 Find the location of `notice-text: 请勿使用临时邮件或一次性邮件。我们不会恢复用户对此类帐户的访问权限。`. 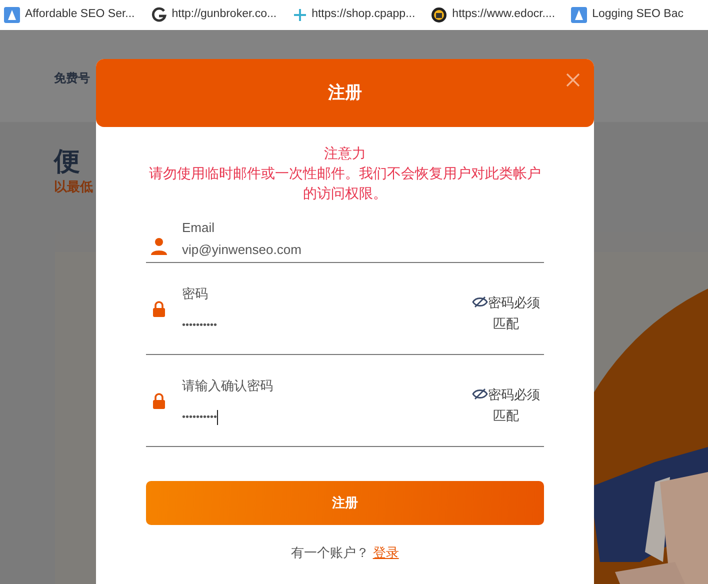

notice-text: 请勿使用临时邮件或一次性邮件。我们不会恢复用户对此类帐户的访问权限。 is located at coordinates (345, 183).